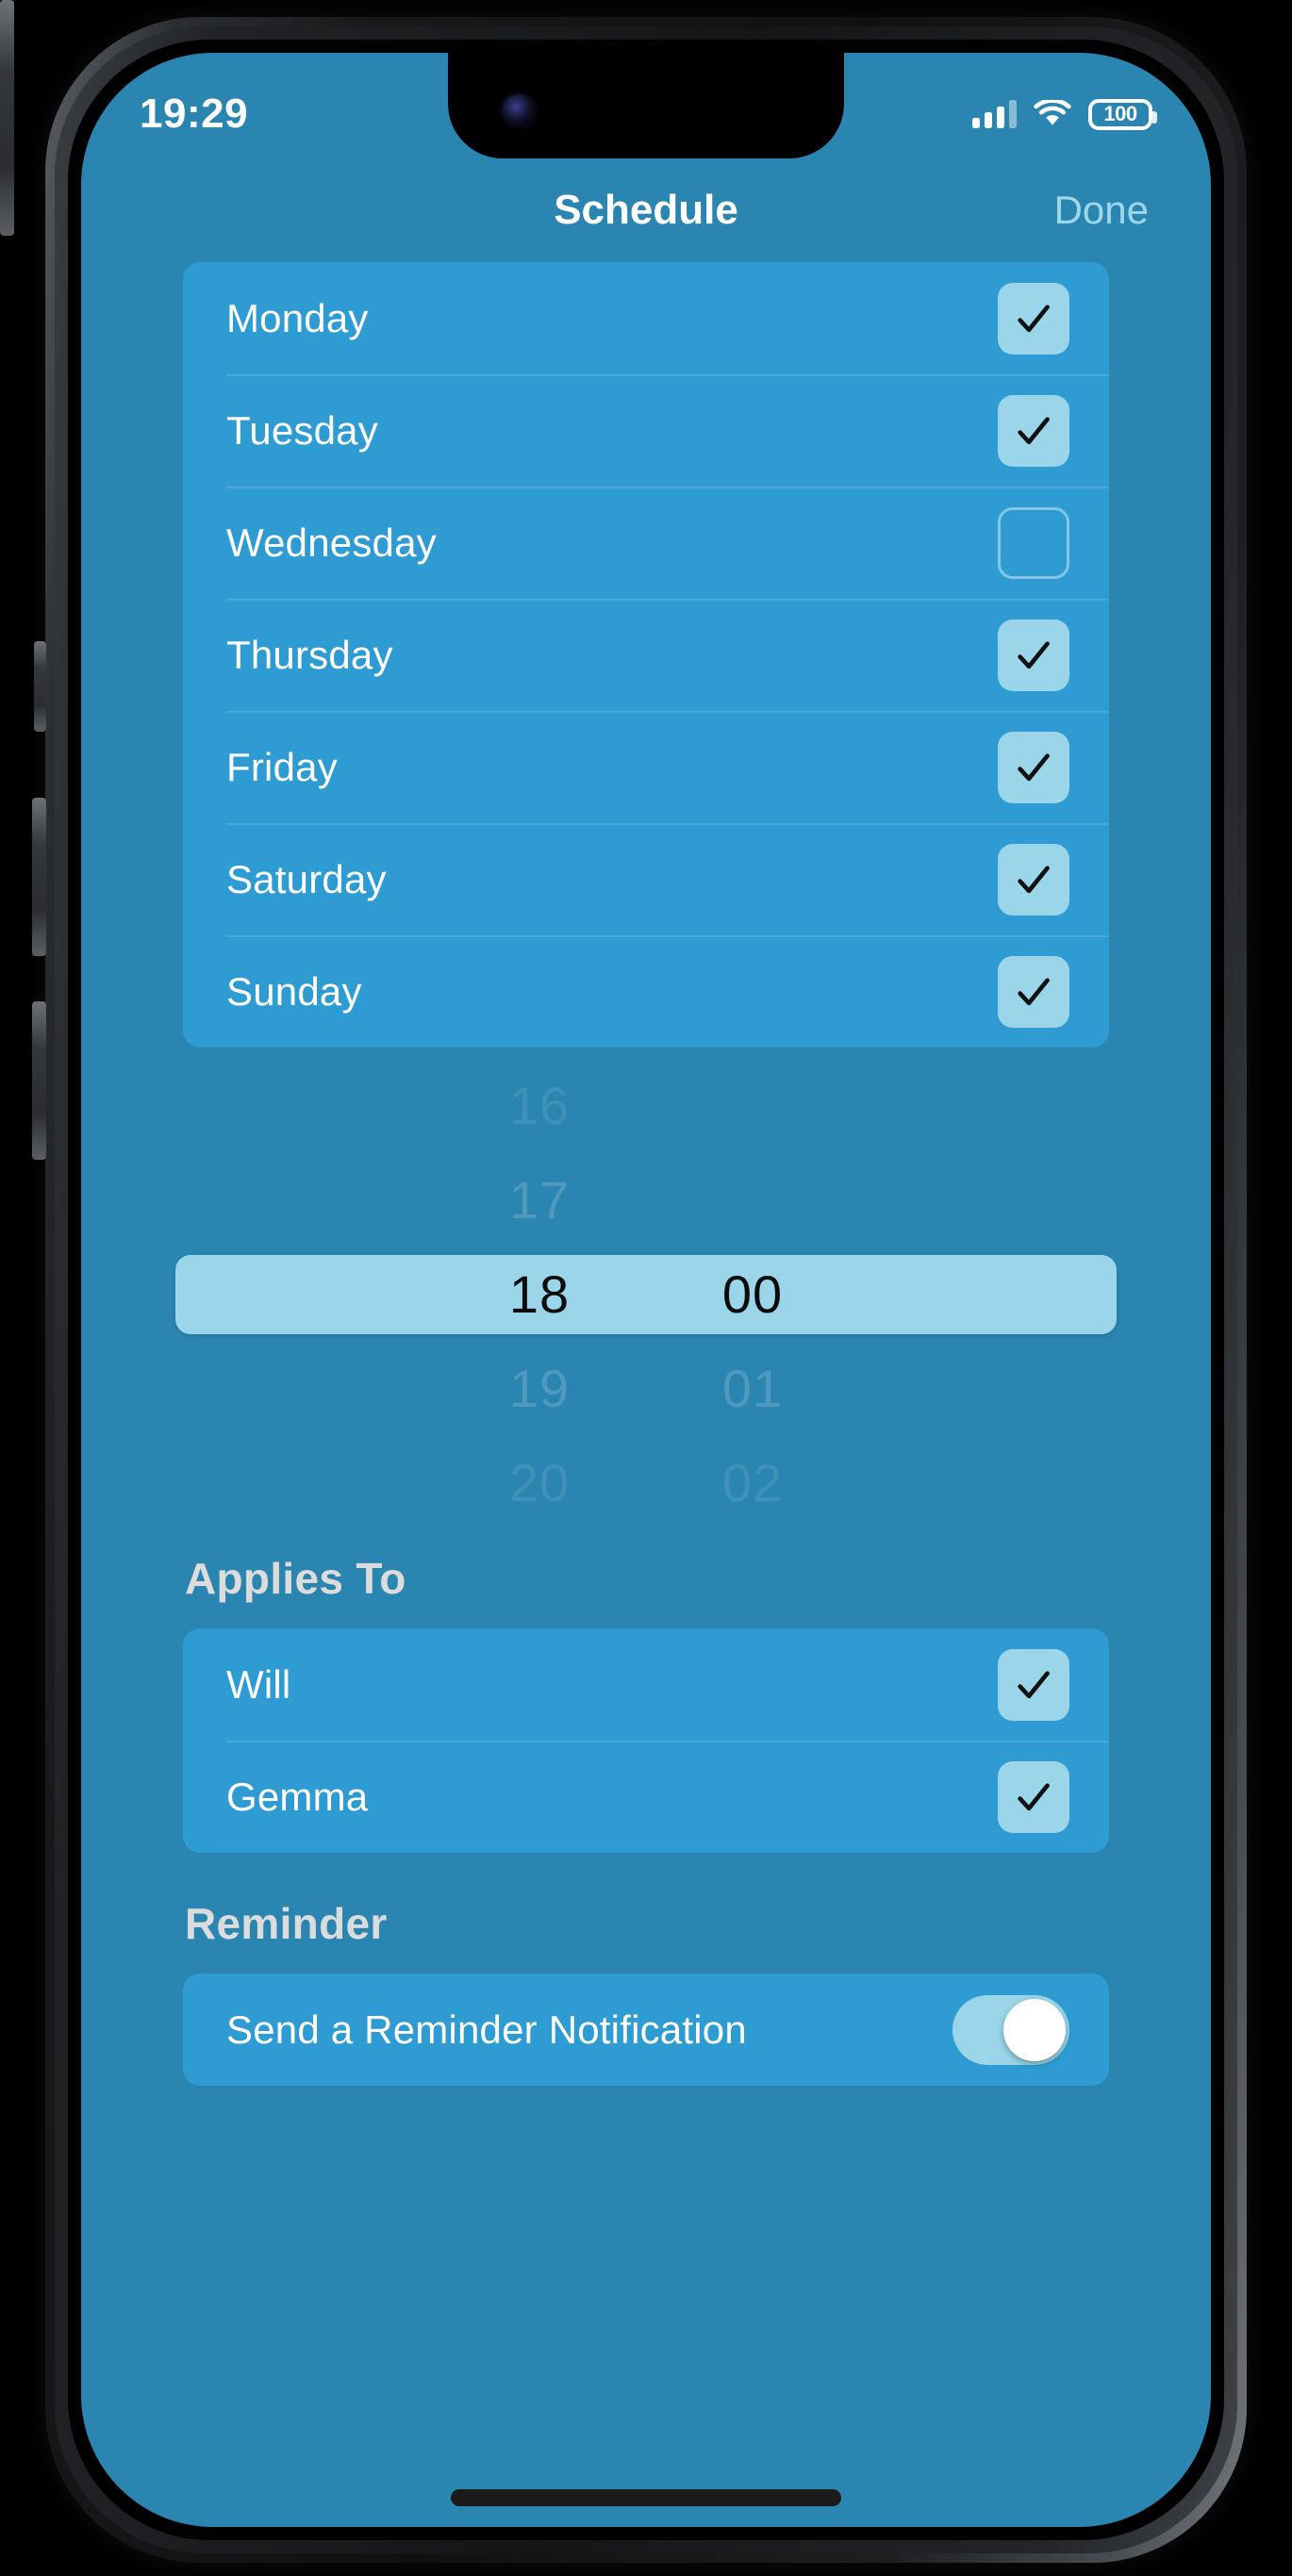  What do you see at coordinates (752, 1472) in the screenshot?
I see `minute-item: 02` at bounding box center [752, 1472].